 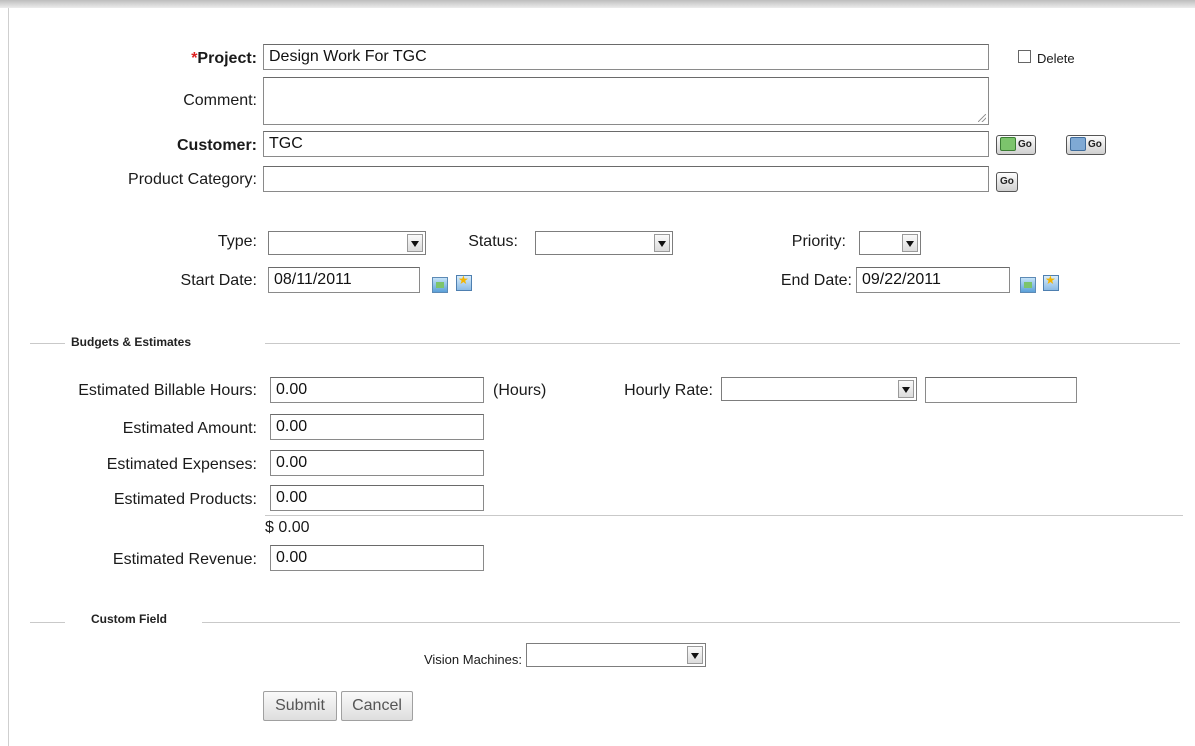 I want to click on top-border, so click(x=597, y=4).